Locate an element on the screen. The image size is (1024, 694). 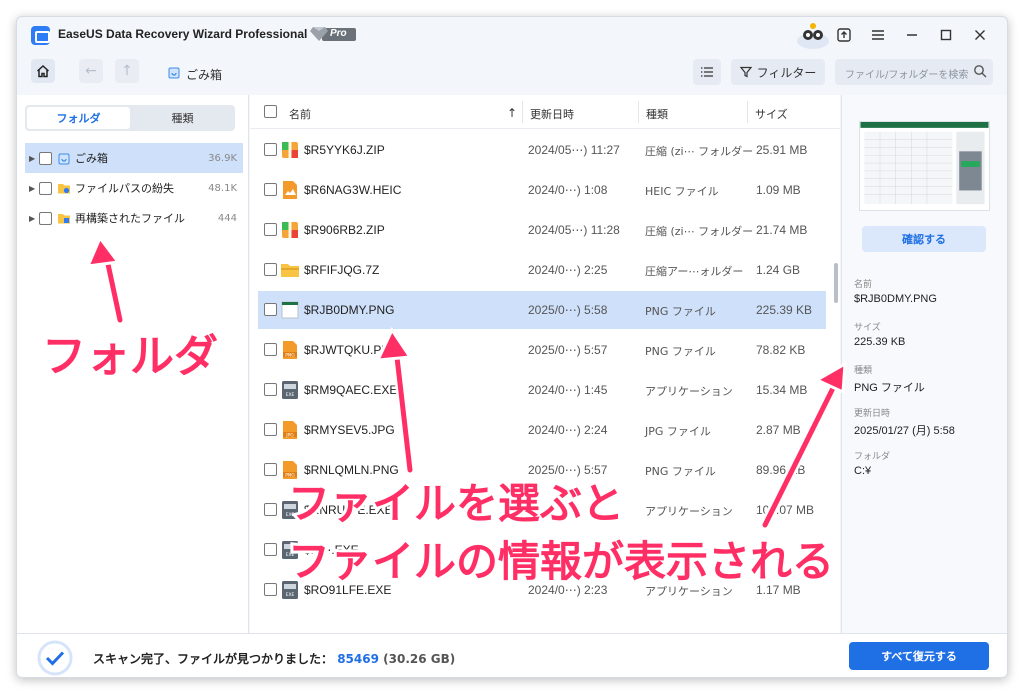
file-size: 1.24 GB is located at coordinates (778, 270).